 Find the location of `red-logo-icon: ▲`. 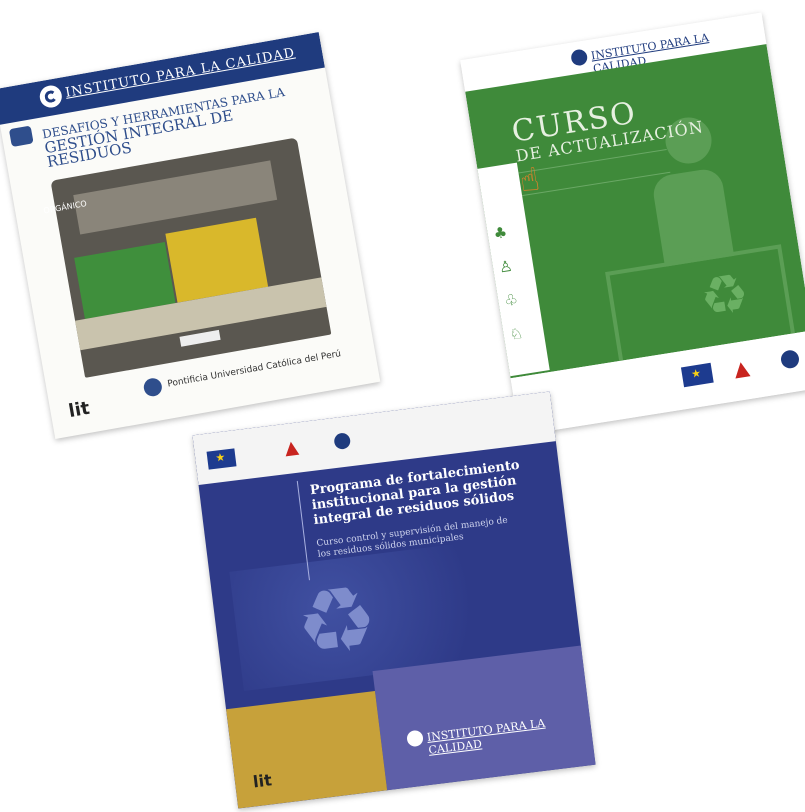

red-logo-icon: ▲ is located at coordinates (291, 448).